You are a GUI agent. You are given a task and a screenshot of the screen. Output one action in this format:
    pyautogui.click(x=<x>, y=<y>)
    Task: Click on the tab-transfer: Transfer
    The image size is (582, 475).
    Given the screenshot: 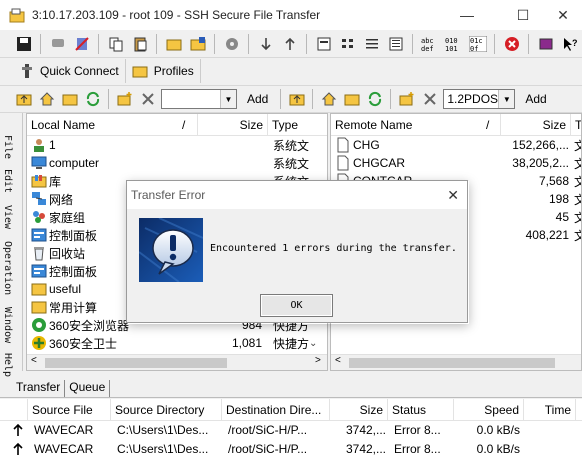 What is the action you would take?
    pyautogui.click(x=39, y=388)
    